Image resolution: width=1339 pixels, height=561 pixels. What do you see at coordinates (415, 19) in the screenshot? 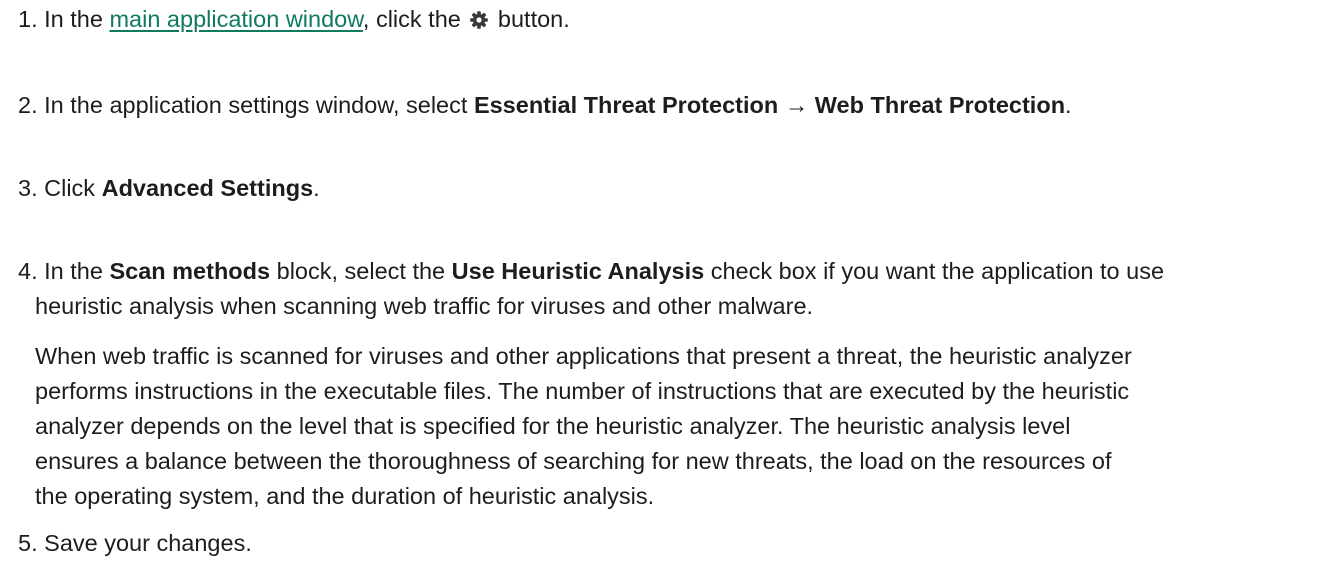
I see `step-1-text-mid: , click the` at bounding box center [415, 19].